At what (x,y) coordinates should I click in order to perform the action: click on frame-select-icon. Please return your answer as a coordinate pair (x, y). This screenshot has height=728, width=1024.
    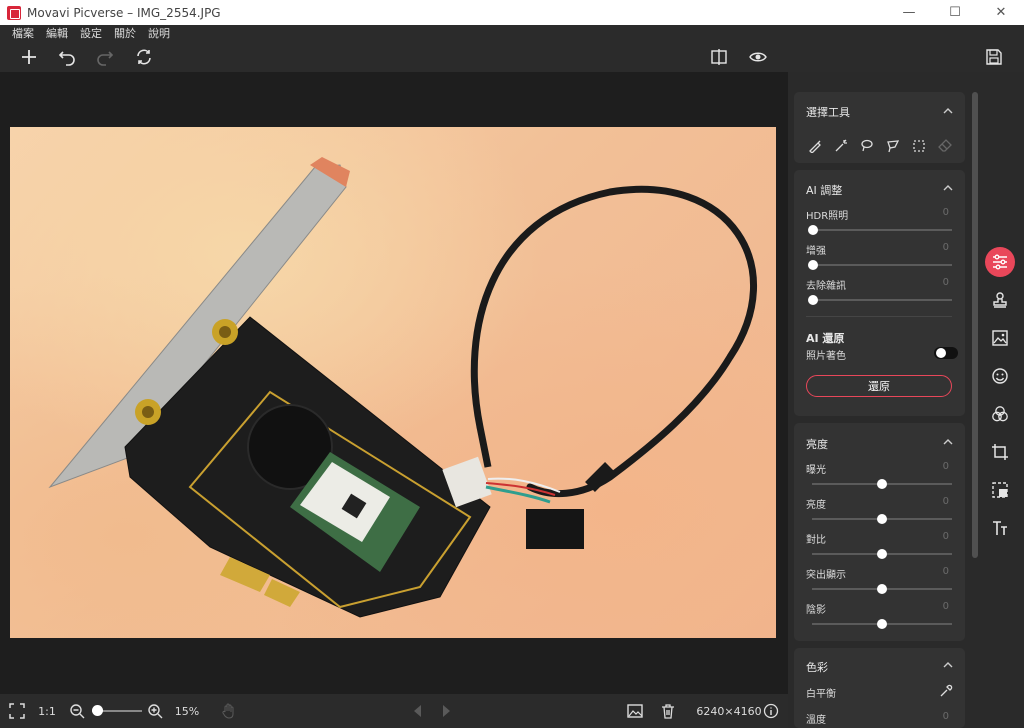
    Looking at the image, I should click on (1000, 490).